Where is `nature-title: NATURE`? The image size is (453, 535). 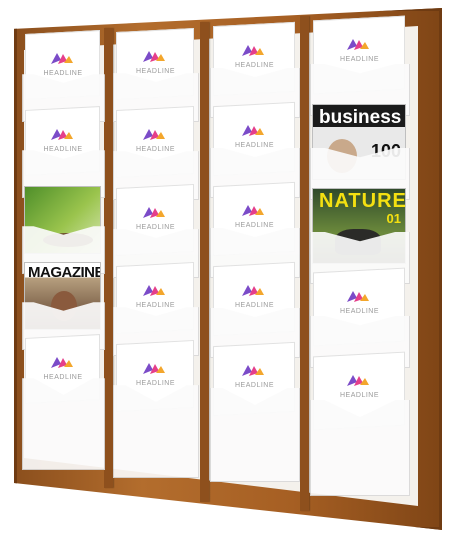 nature-title: NATURE is located at coordinates (362, 201).